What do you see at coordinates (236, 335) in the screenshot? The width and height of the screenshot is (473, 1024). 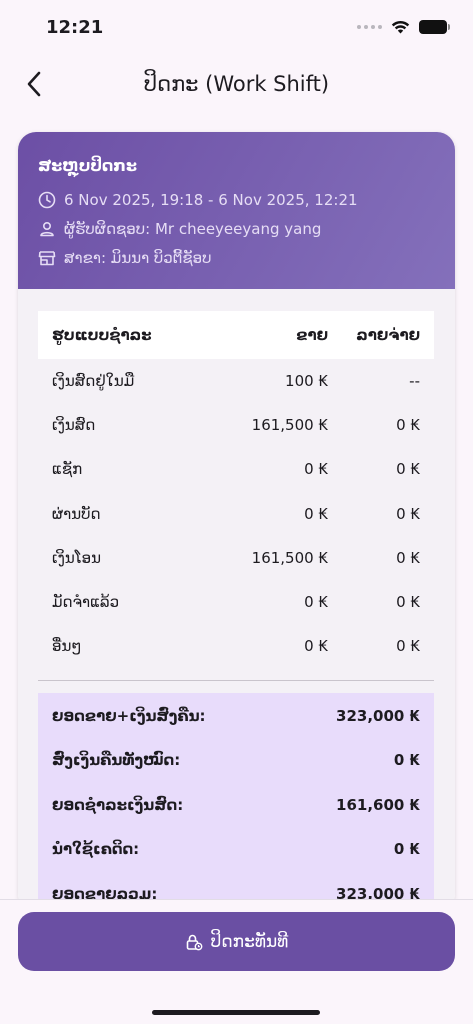 I see `table-header: ຮູບແບບຊໍາລະ ຂາຍ ລາຍຈ່າຍ` at bounding box center [236, 335].